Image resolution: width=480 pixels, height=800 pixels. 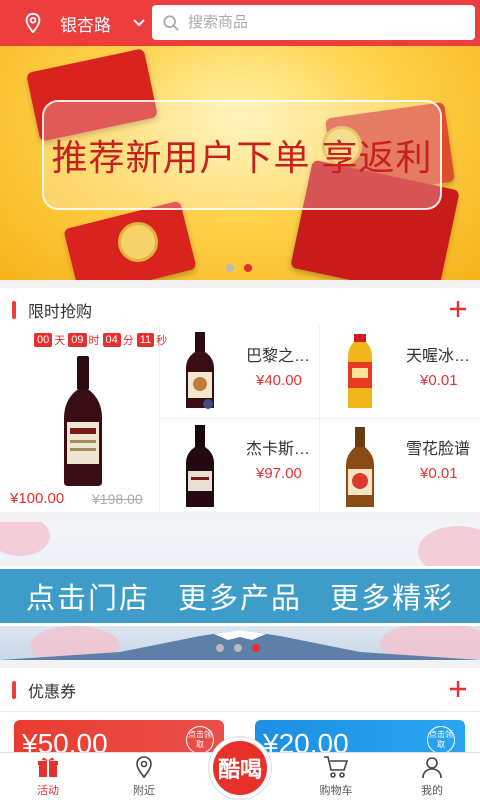 What do you see at coordinates (240, 768) in the screenshot?
I see `center-logo-button: 酷喝` at bounding box center [240, 768].